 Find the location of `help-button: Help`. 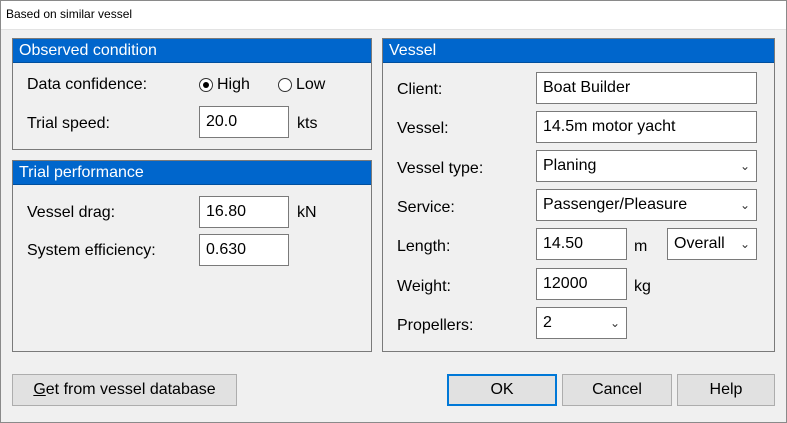

help-button: Help is located at coordinates (726, 390).